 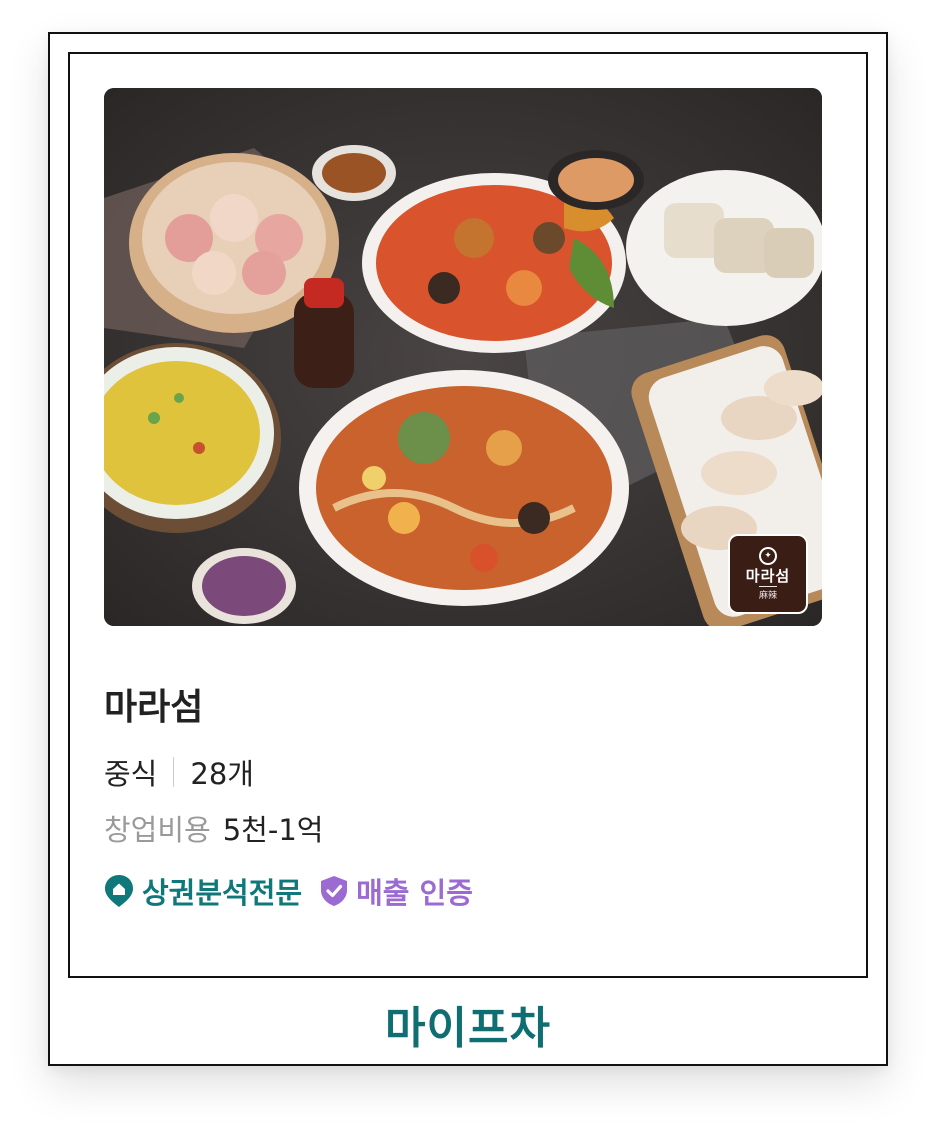 I want to click on tag-sales-verified: 매출 인증, so click(x=396, y=891).